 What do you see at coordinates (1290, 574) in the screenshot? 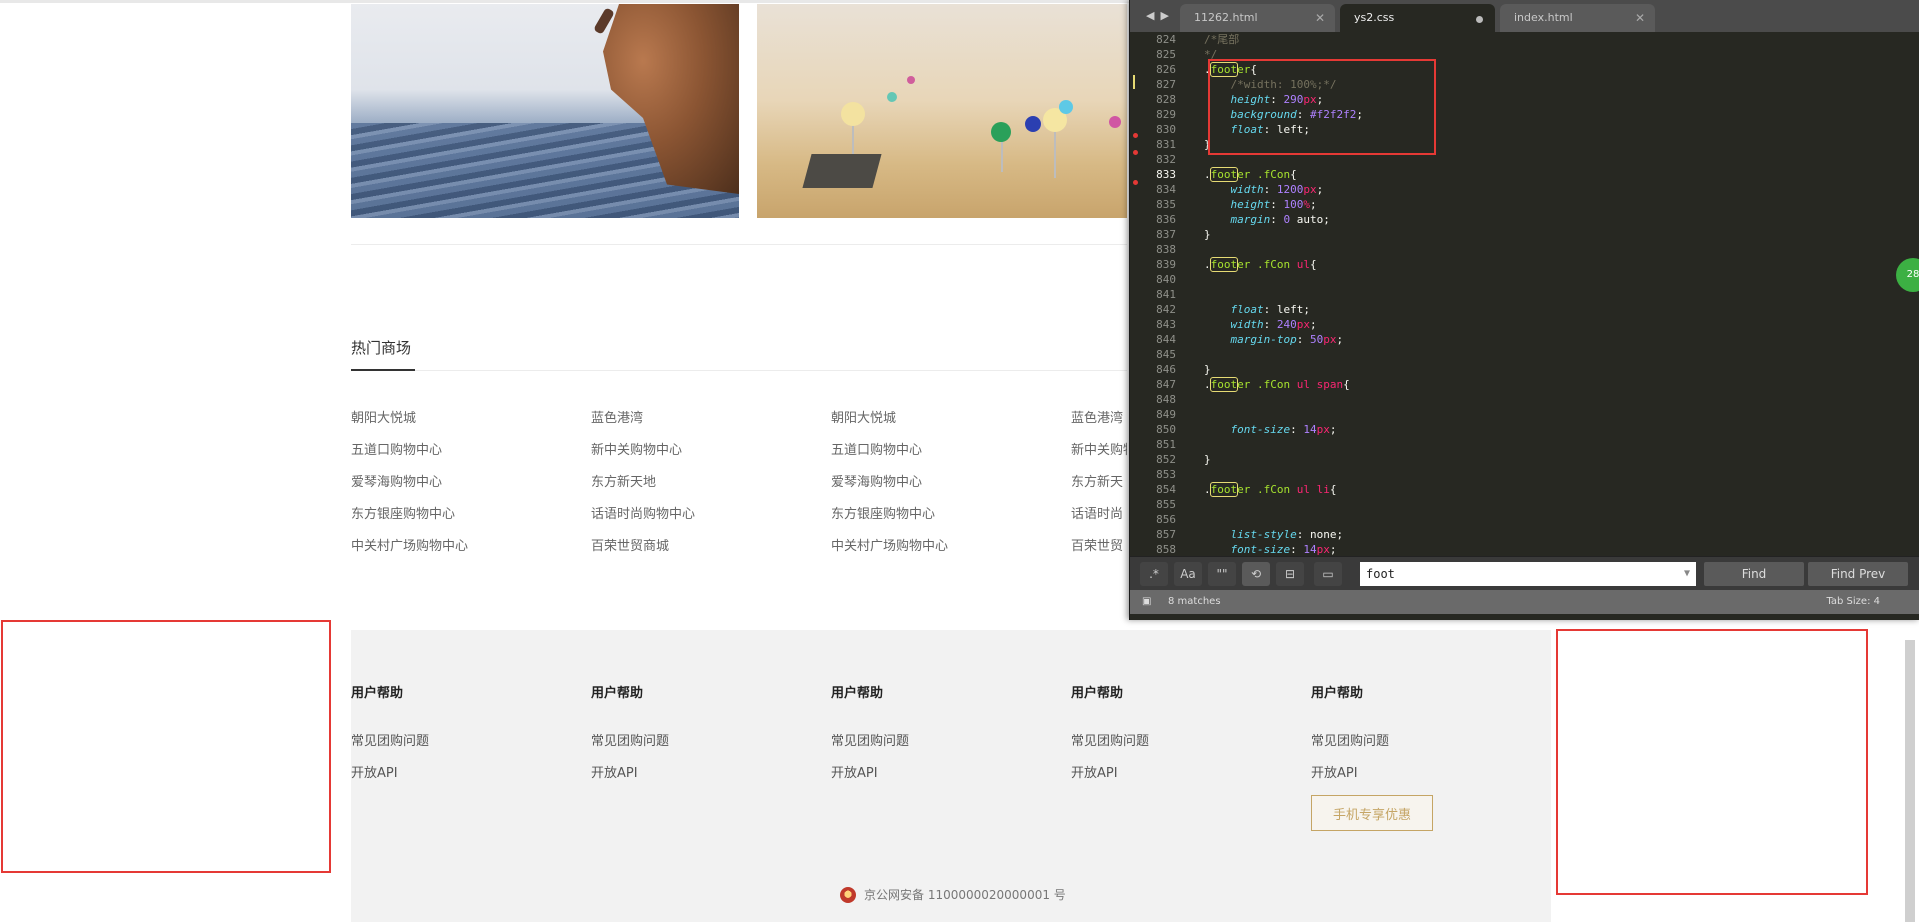
I see `in-selection-icon: ⊟` at bounding box center [1290, 574].